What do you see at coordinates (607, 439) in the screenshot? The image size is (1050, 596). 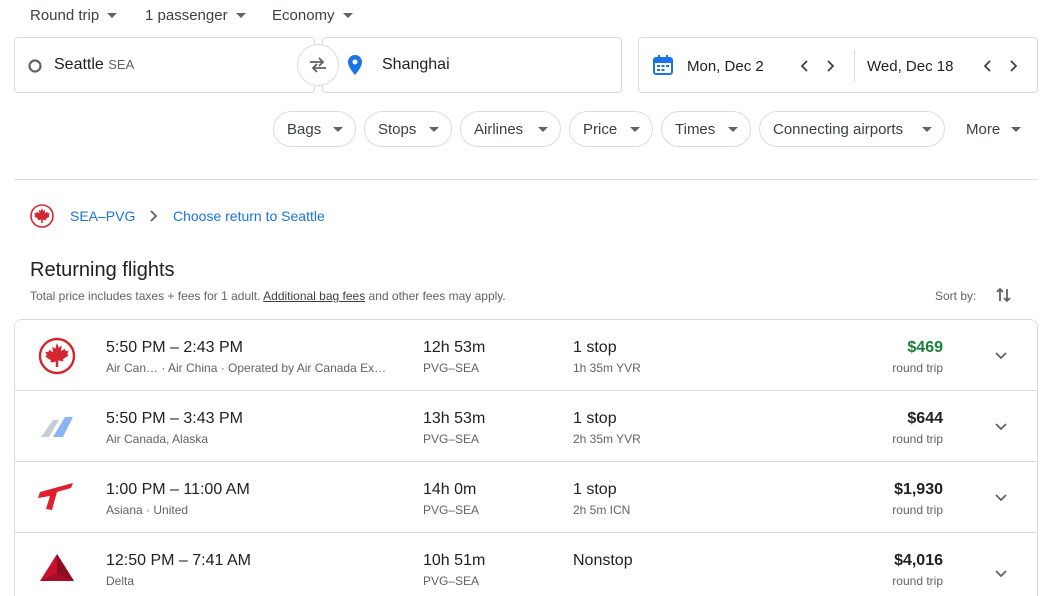 I see `flight-layover: 2h 35m YVR` at bounding box center [607, 439].